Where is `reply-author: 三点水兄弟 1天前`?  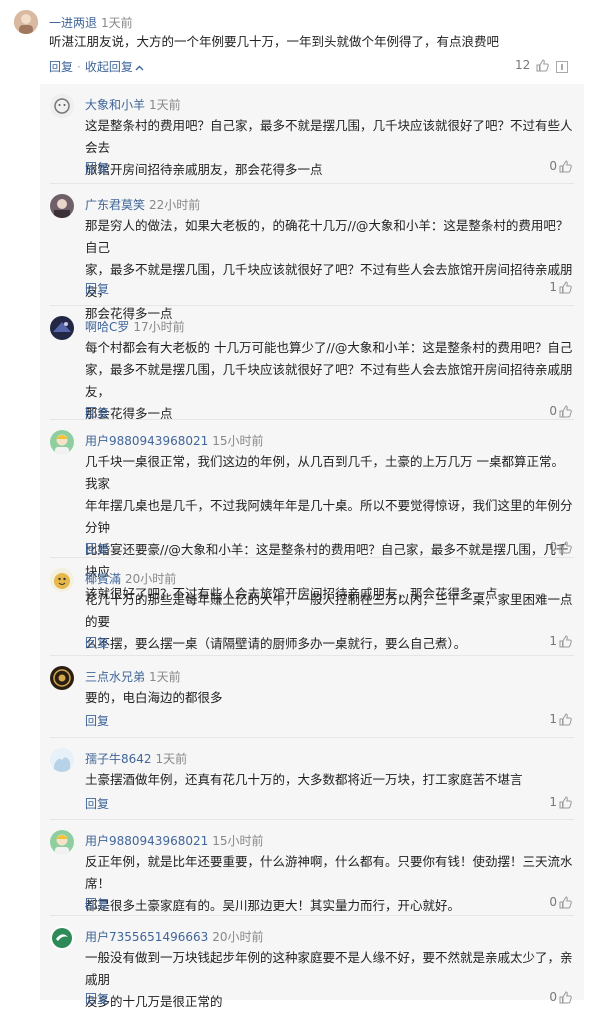 reply-author: 三点水兄弟 1天前 is located at coordinates (133, 676).